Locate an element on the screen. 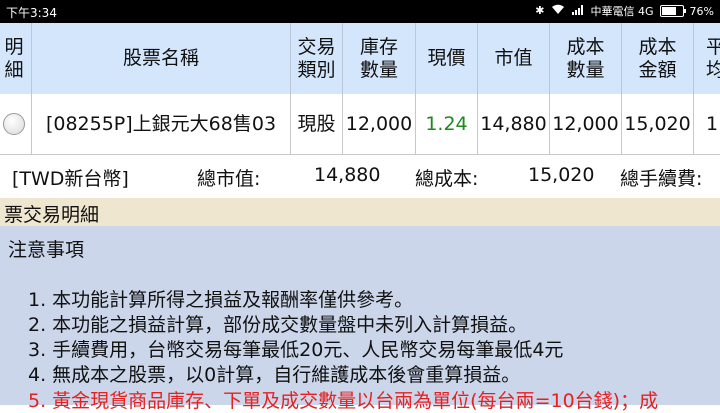 The width and height of the screenshot is (720, 413). header-cost-qty: 成本 數量 is located at coordinates (586, 58).